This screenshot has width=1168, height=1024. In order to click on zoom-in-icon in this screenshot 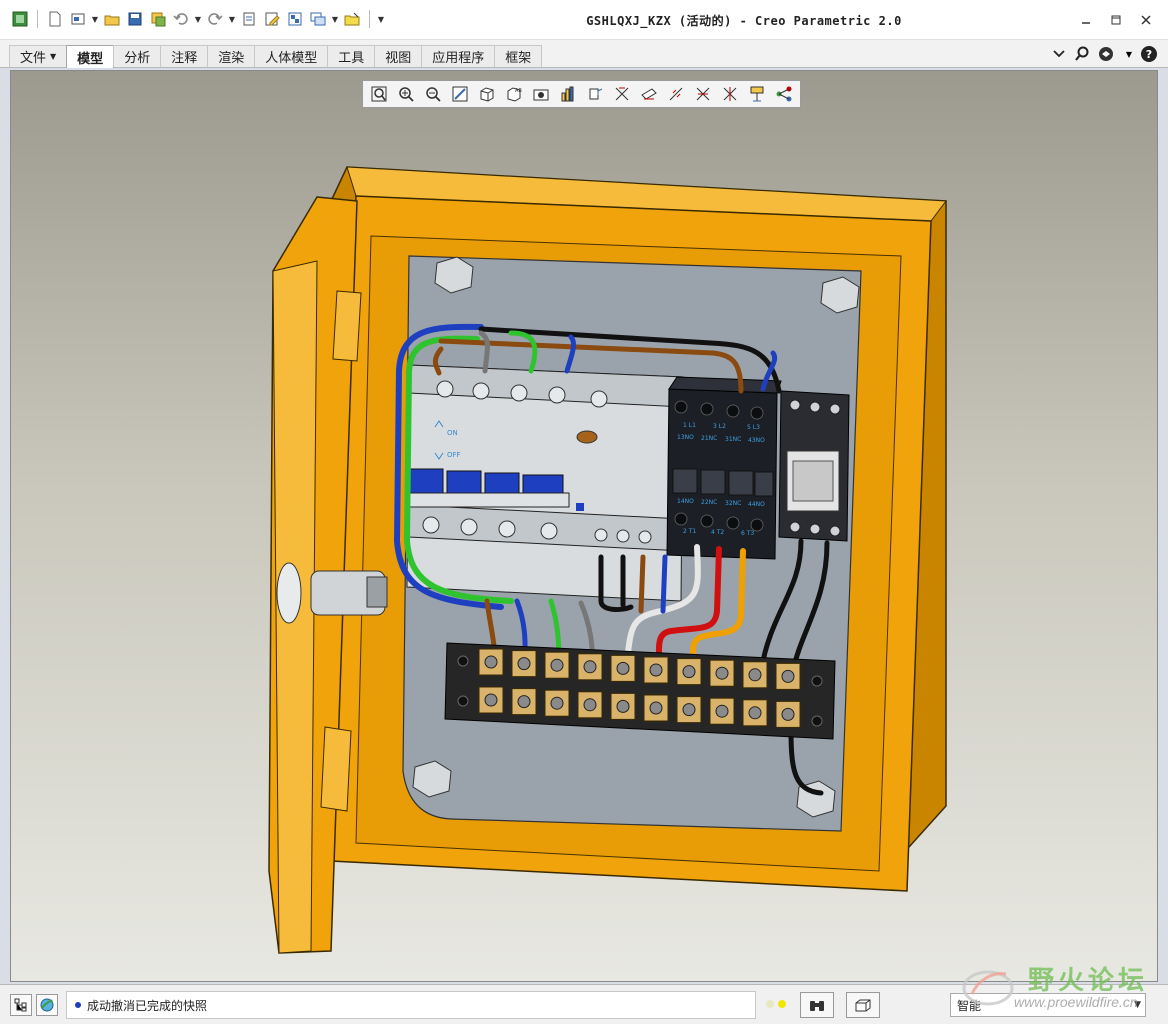, I will do `click(406, 94)`.